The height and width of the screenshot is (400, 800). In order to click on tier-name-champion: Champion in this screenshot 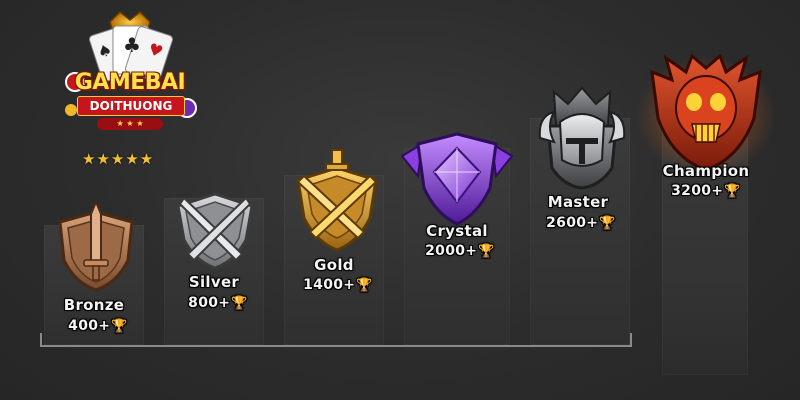, I will do `click(706, 171)`.